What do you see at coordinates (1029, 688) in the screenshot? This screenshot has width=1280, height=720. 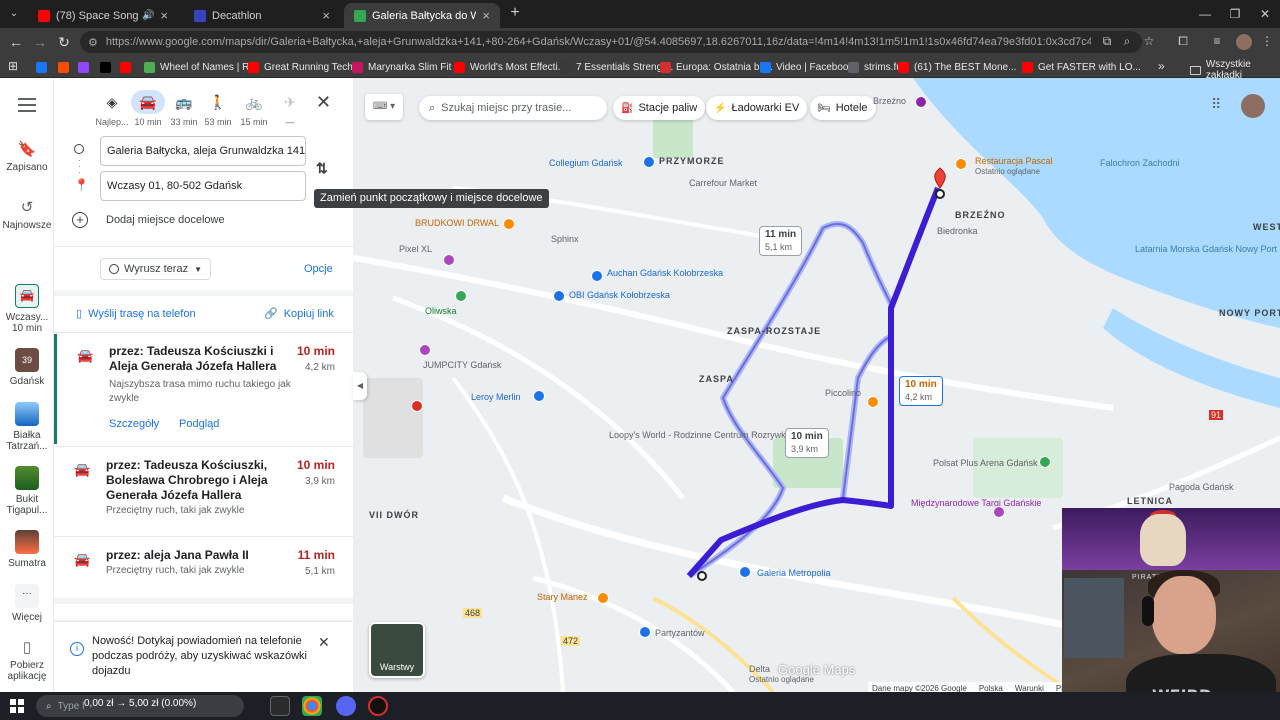 I see `terms-link: Warunki` at bounding box center [1029, 688].